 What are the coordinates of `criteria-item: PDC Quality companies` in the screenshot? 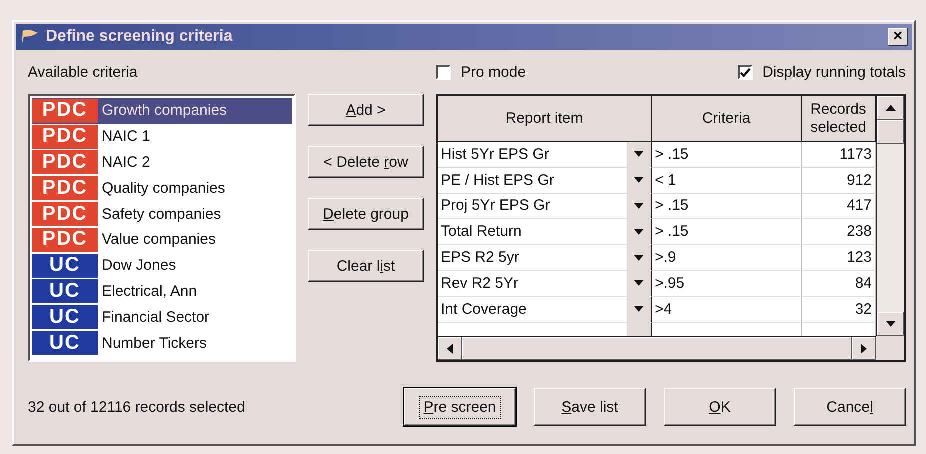 It's located at (162, 188).